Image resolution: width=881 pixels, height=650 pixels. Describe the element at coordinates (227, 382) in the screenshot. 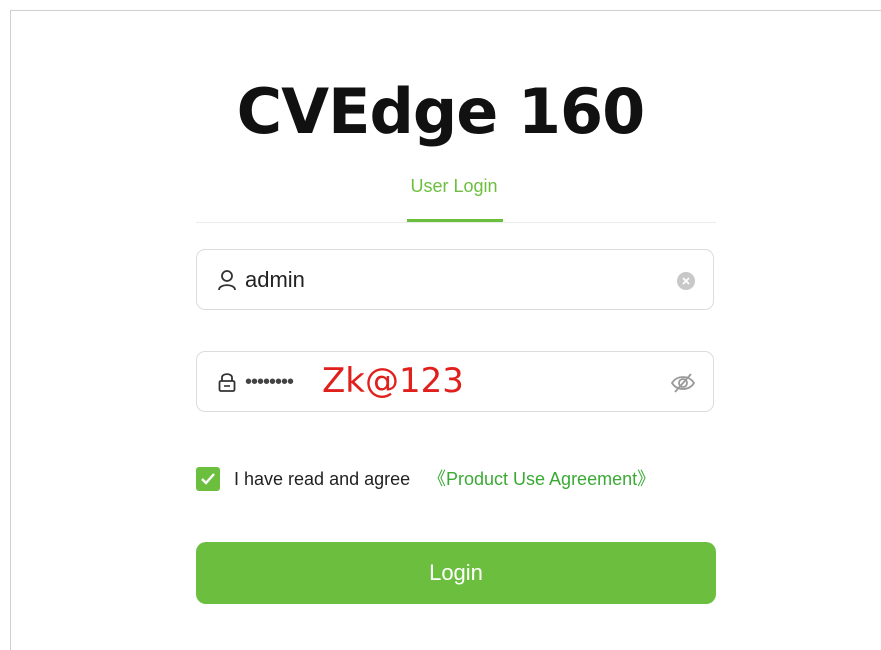

I see `lock-icon` at that location.